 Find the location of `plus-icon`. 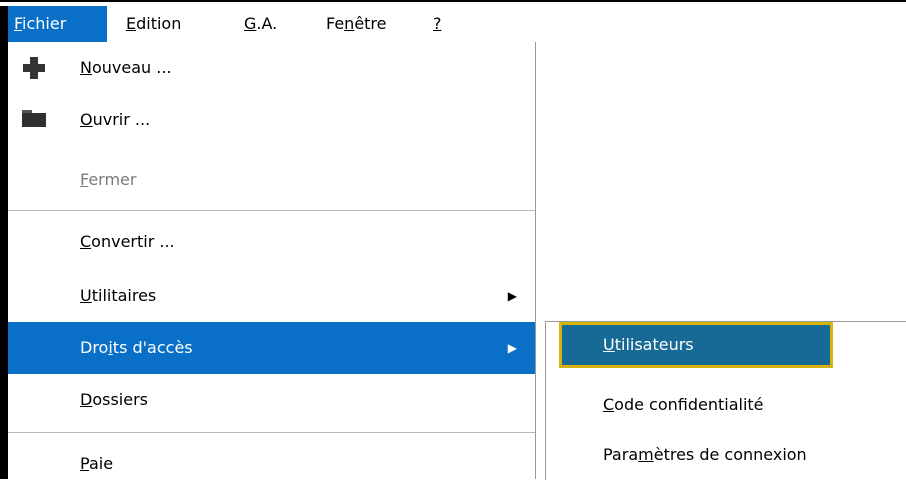

plus-icon is located at coordinates (34, 68).